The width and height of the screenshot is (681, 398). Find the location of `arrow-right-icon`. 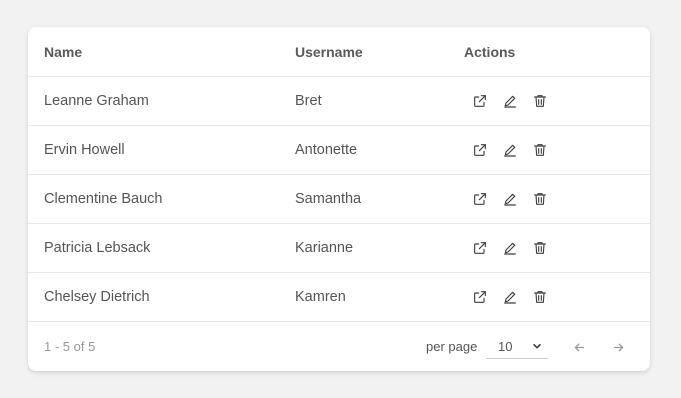

arrow-right-icon is located at coordinates (618, 347).